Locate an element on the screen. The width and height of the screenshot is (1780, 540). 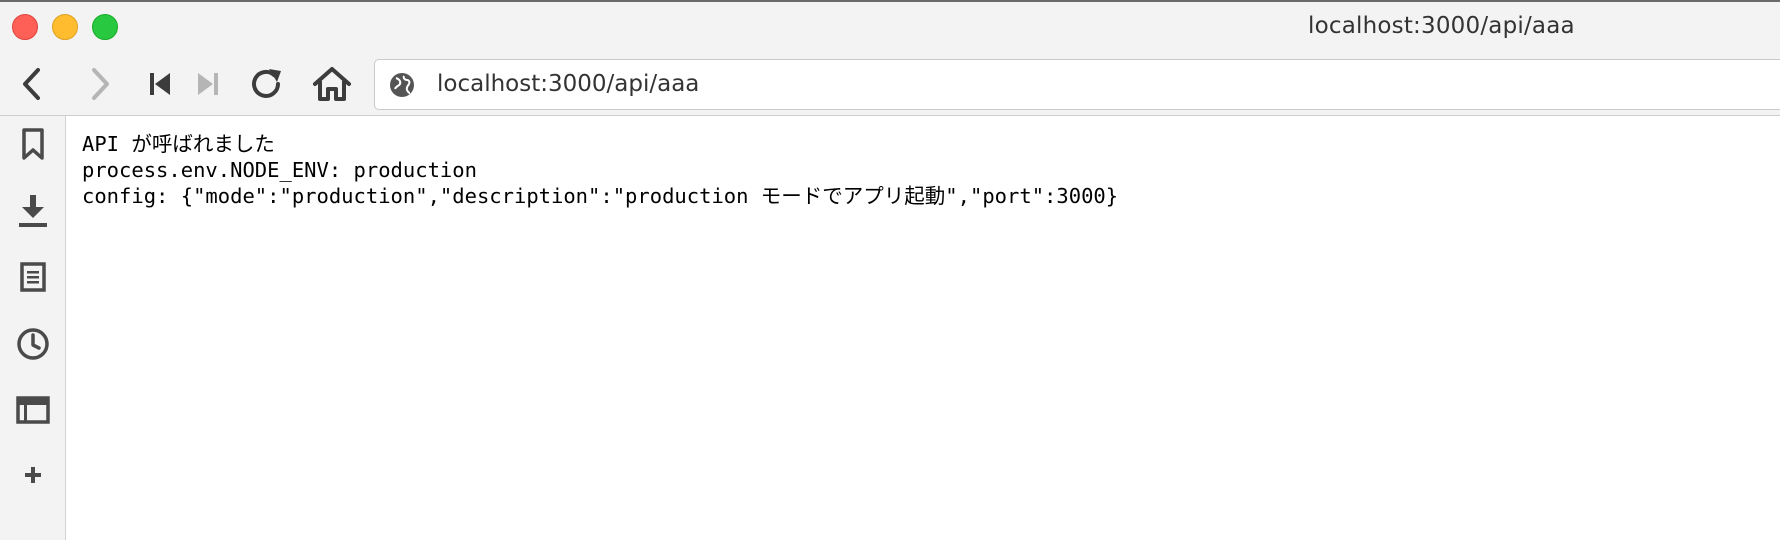
sidebar-item-bookmarks is located at coordinates (33, 144).